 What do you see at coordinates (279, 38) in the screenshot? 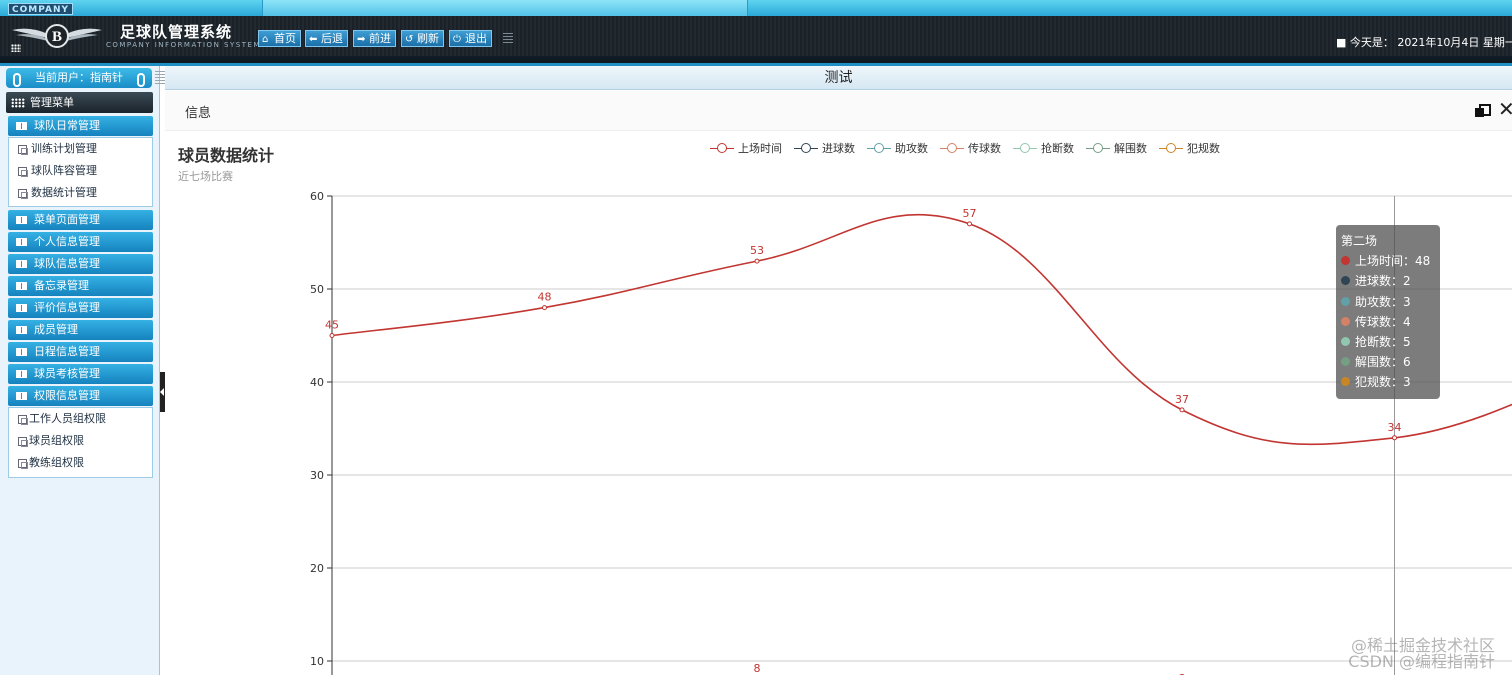
I see `home-button: ⌂ 首页` at bounding box center [279, 38].